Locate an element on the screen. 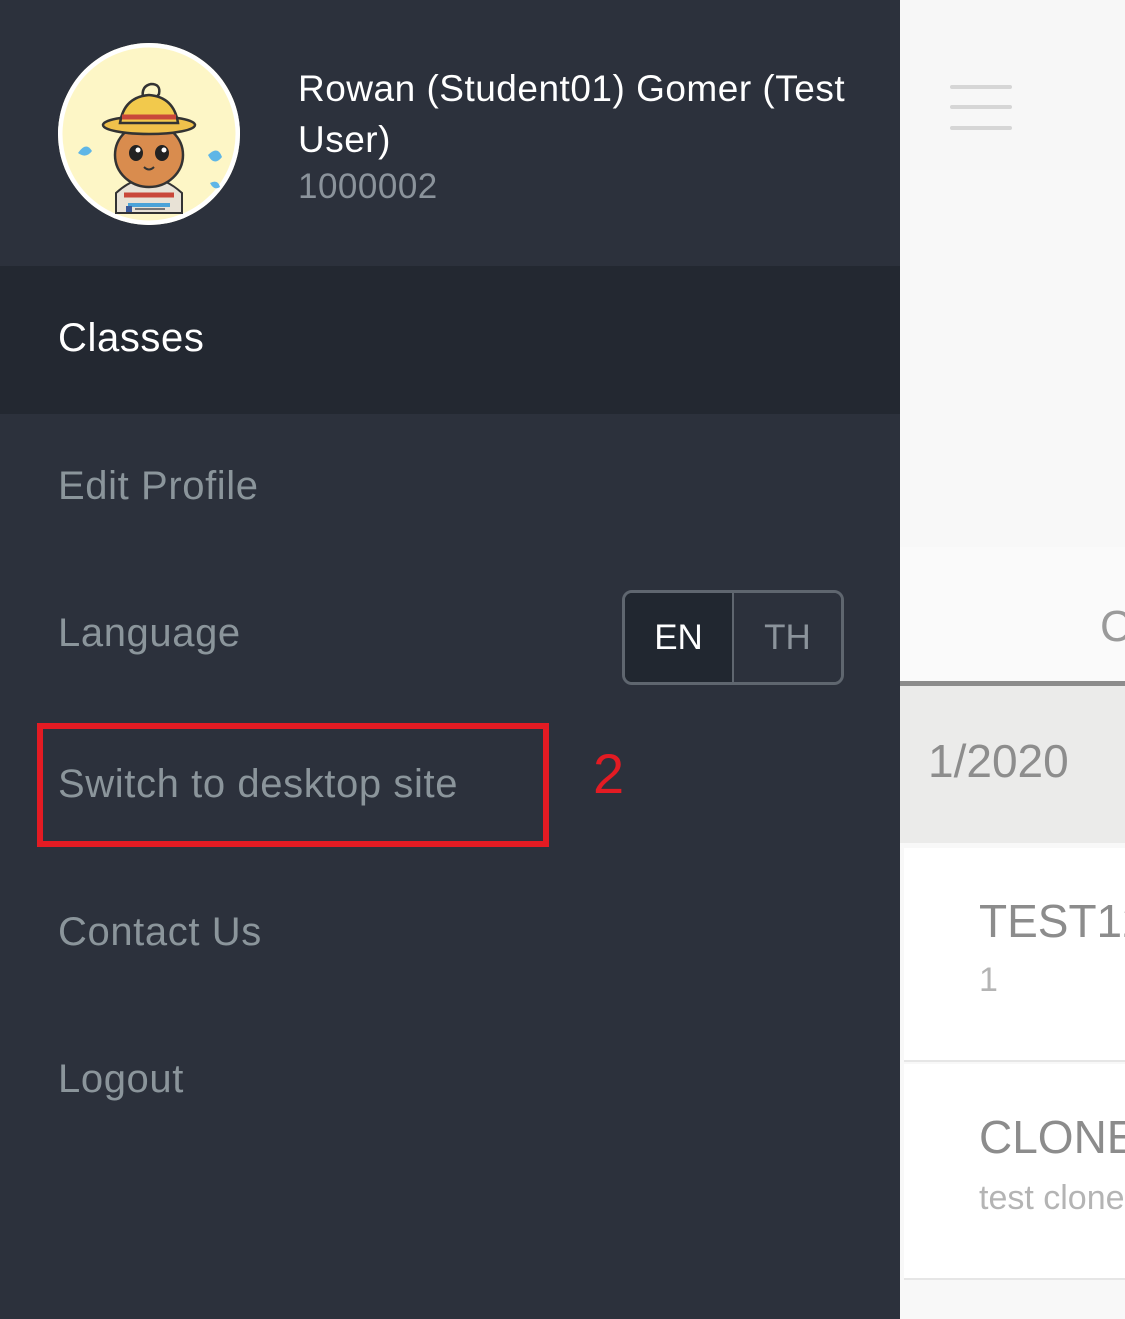 The height and width of the screenshot is (1319, 1125). cartoon-child-avatar-icon is located at coordinates (149, 134).